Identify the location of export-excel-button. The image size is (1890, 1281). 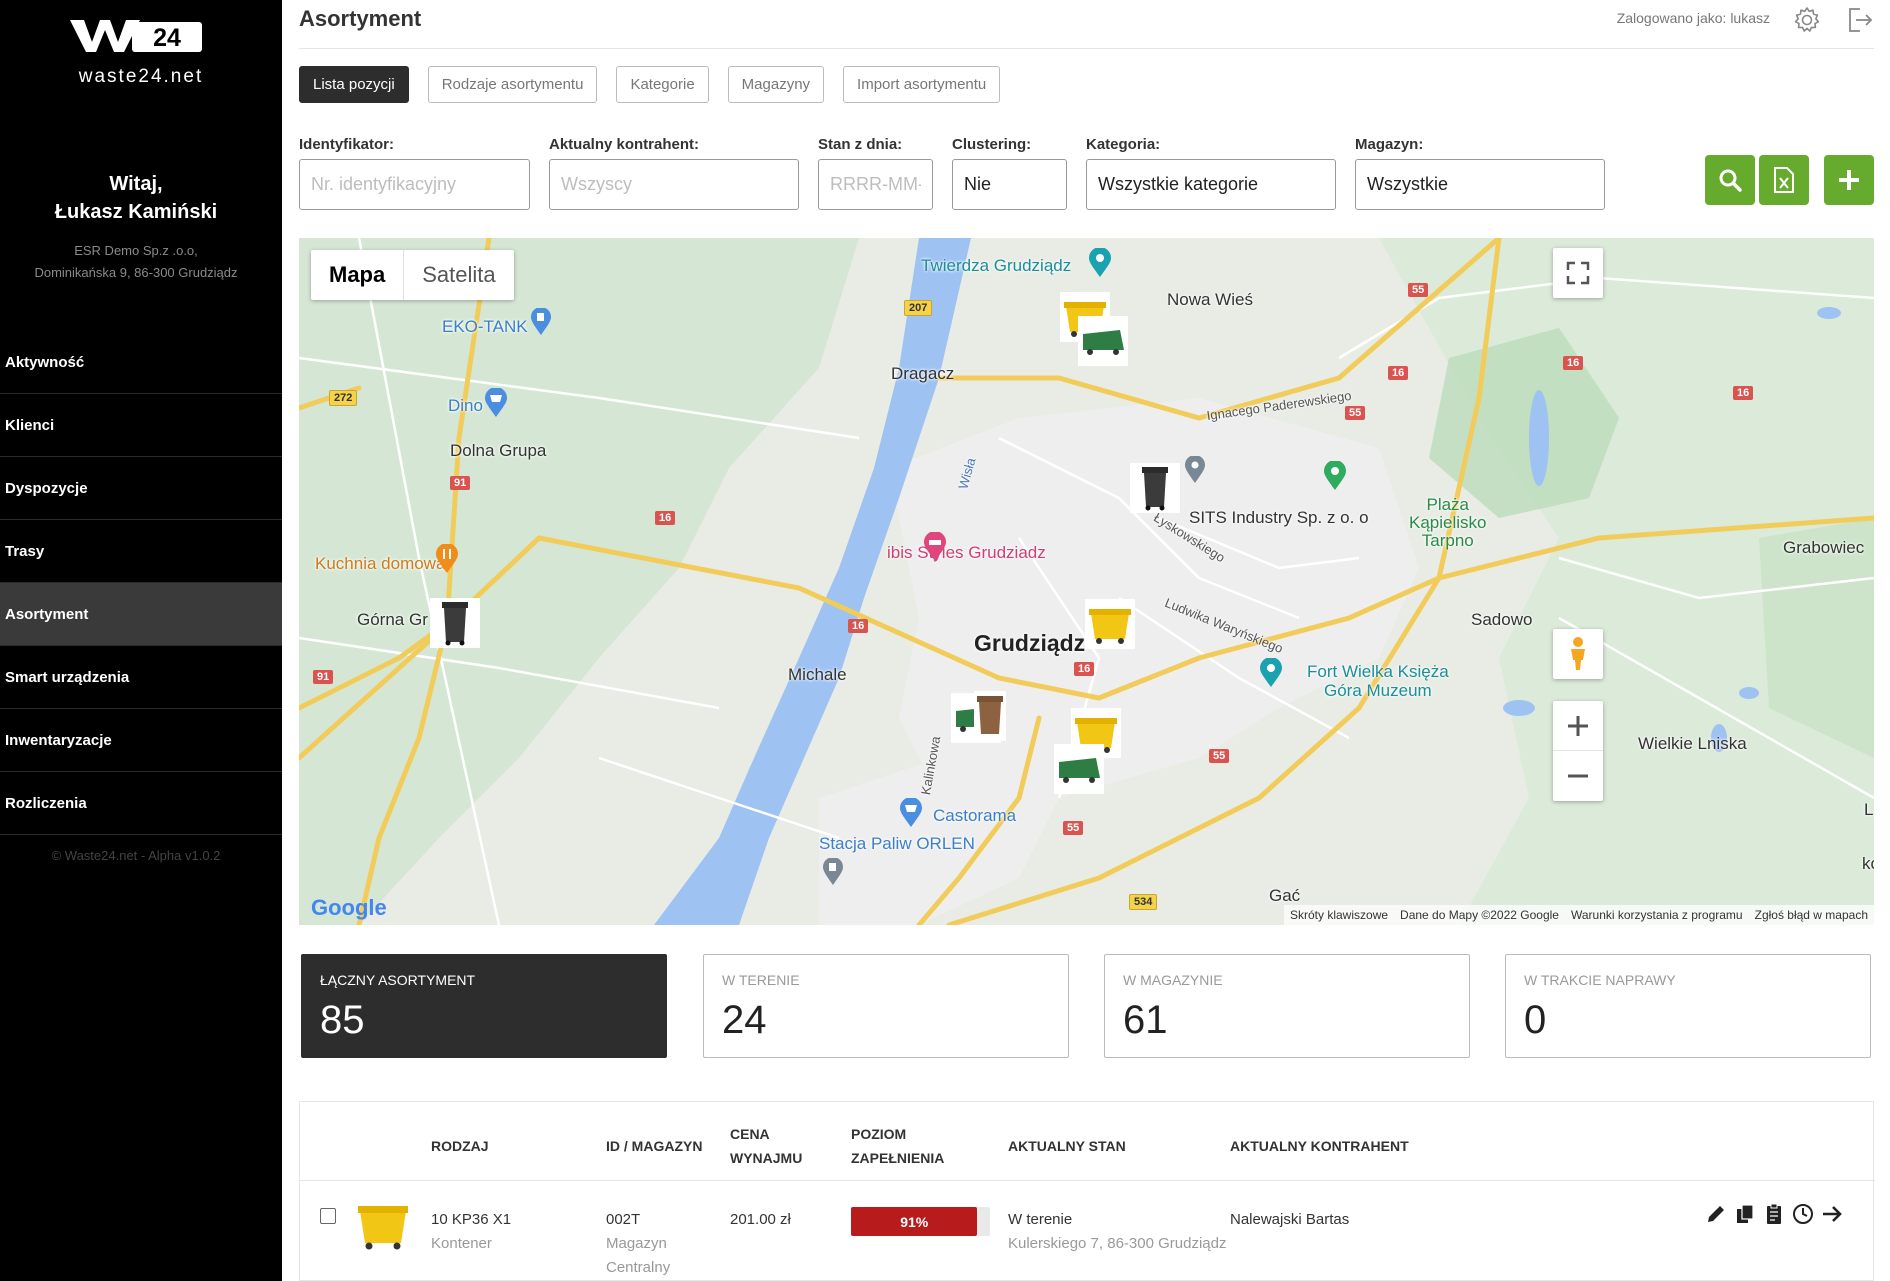
(1784, 180).